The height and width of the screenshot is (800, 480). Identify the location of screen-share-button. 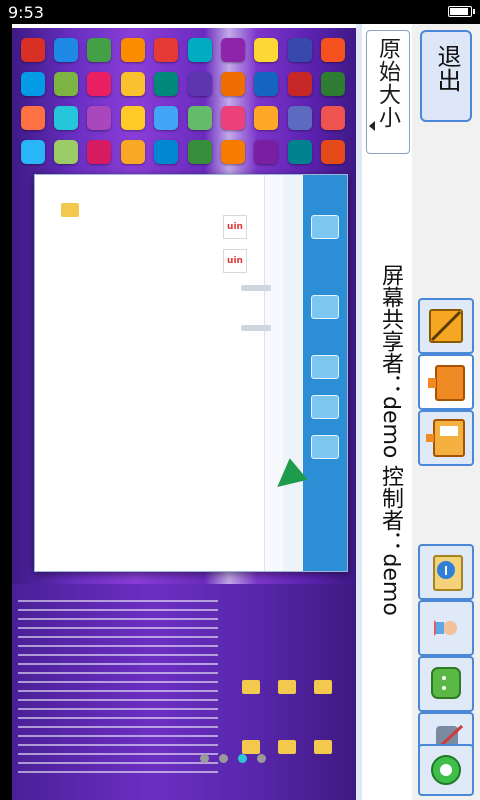
(446, 382).